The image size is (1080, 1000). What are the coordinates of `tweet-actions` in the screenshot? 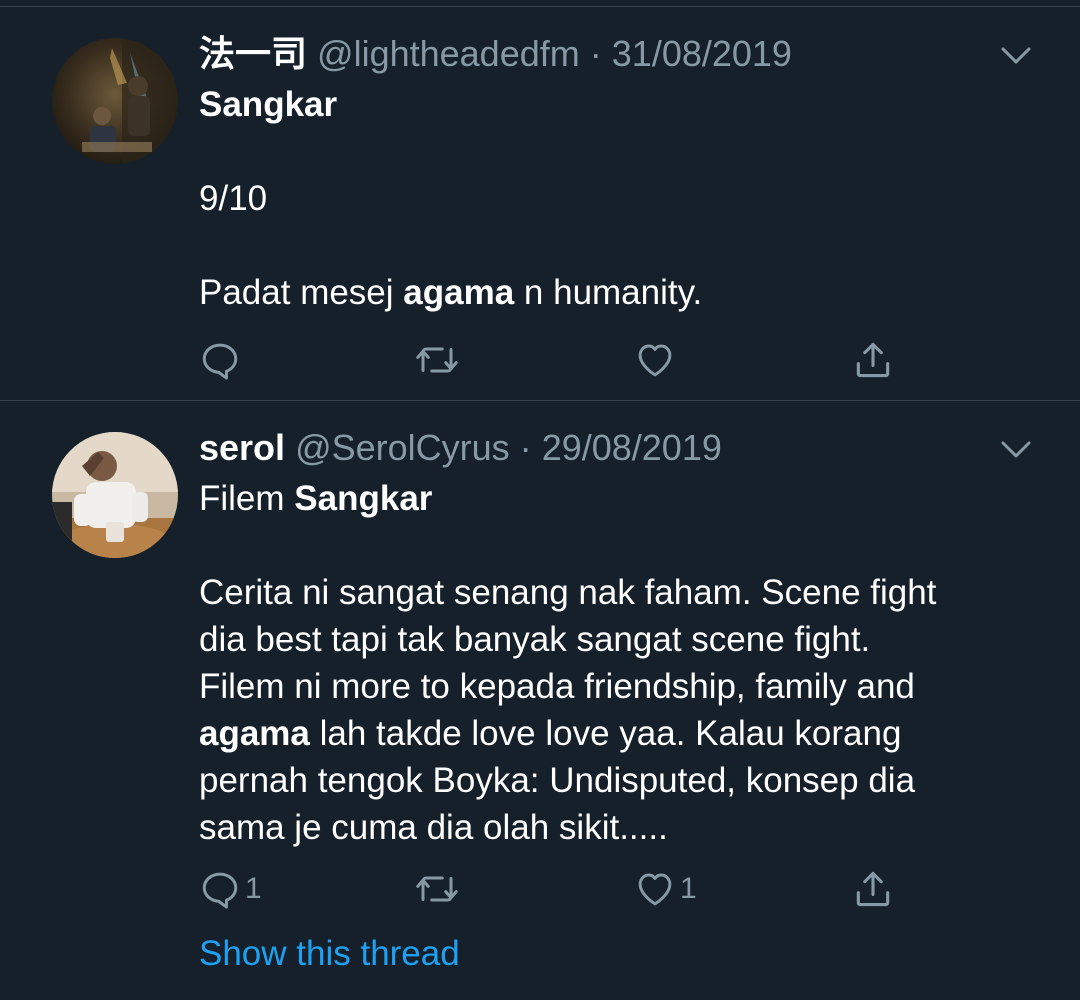 It's located at (559, 360).